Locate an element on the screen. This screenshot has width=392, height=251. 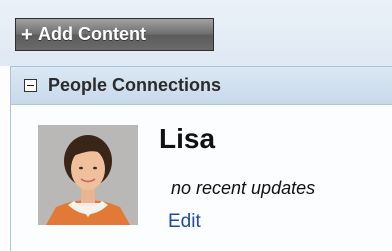
profile-name: Lisa is located at coordinates (187, 139).